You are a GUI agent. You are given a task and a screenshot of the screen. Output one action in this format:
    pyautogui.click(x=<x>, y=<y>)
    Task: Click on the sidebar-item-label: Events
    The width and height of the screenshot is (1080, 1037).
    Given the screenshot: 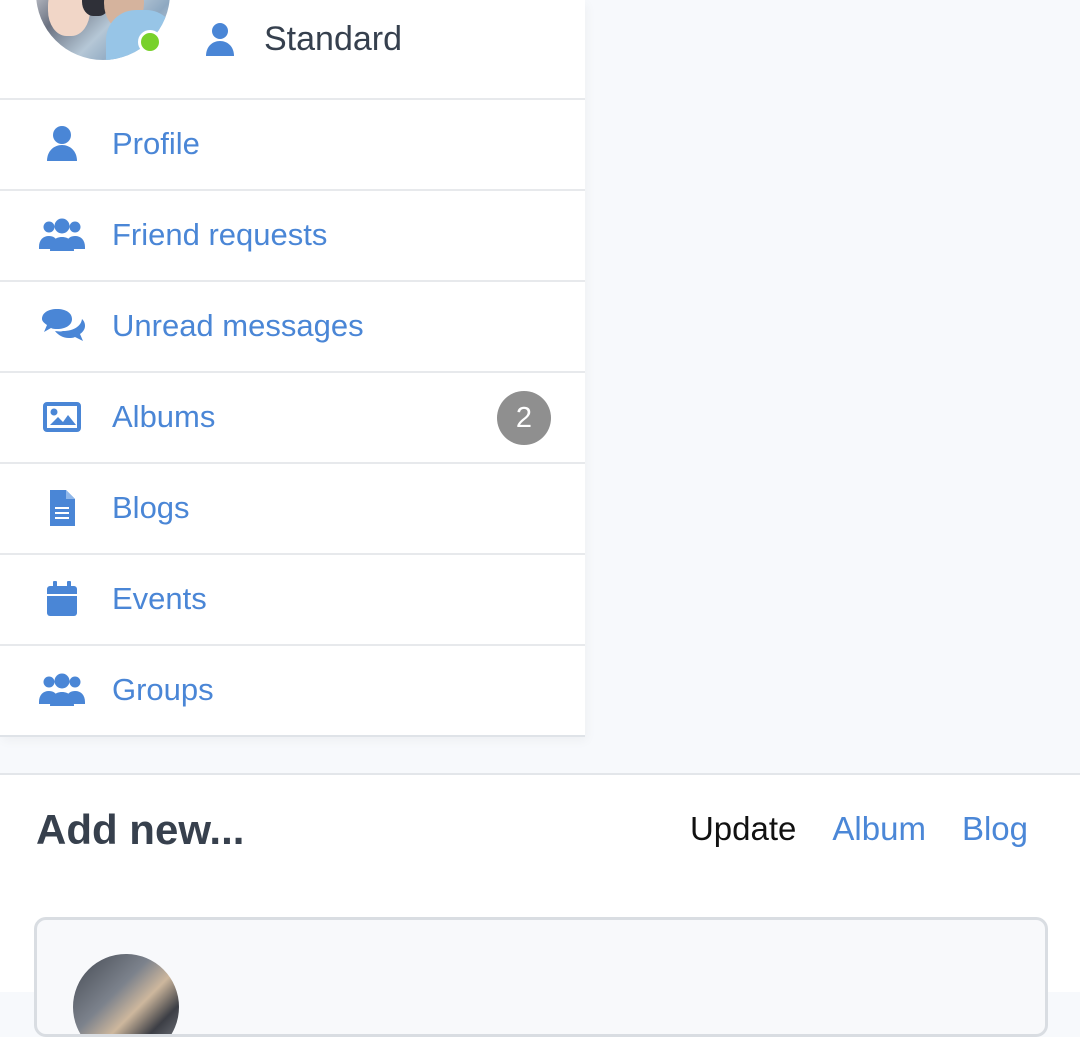 What is the action you would take?
    pyautogui.click(x=159, y=598)
    